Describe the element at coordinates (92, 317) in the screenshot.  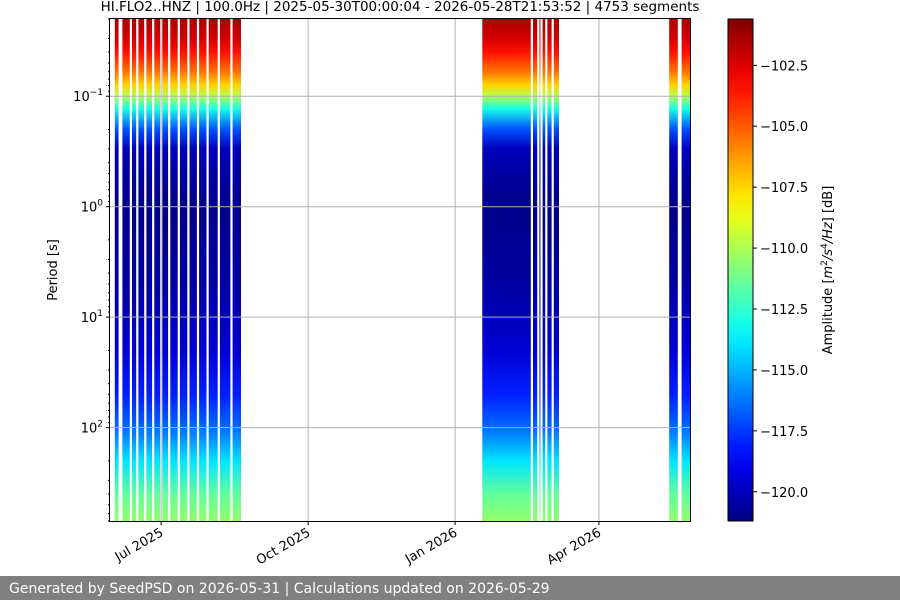
I see `y-tick-label: 101` at that location.